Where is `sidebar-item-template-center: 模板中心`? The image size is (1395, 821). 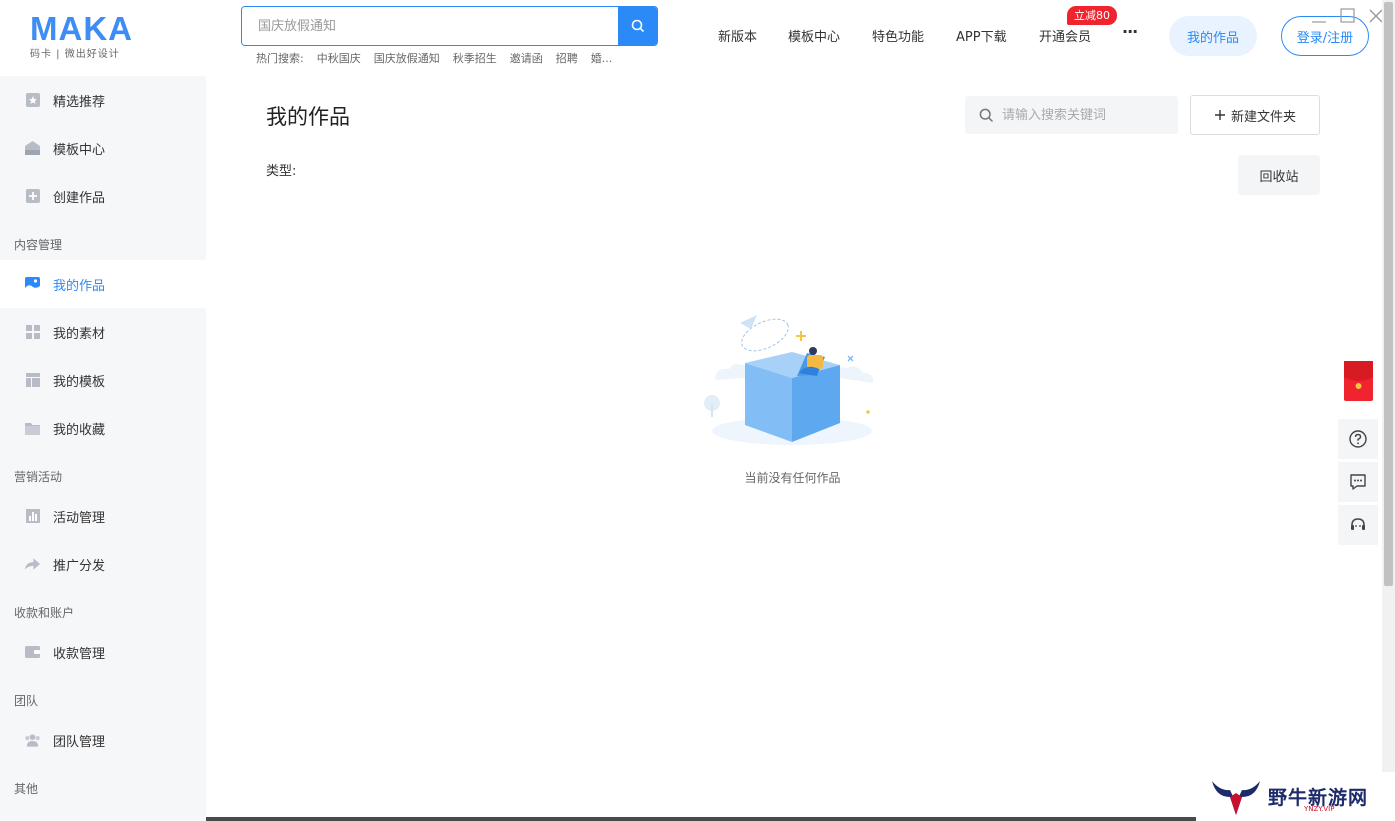 sidebar-item-template-center: 模板中心 is located at coordinates (103, 148).